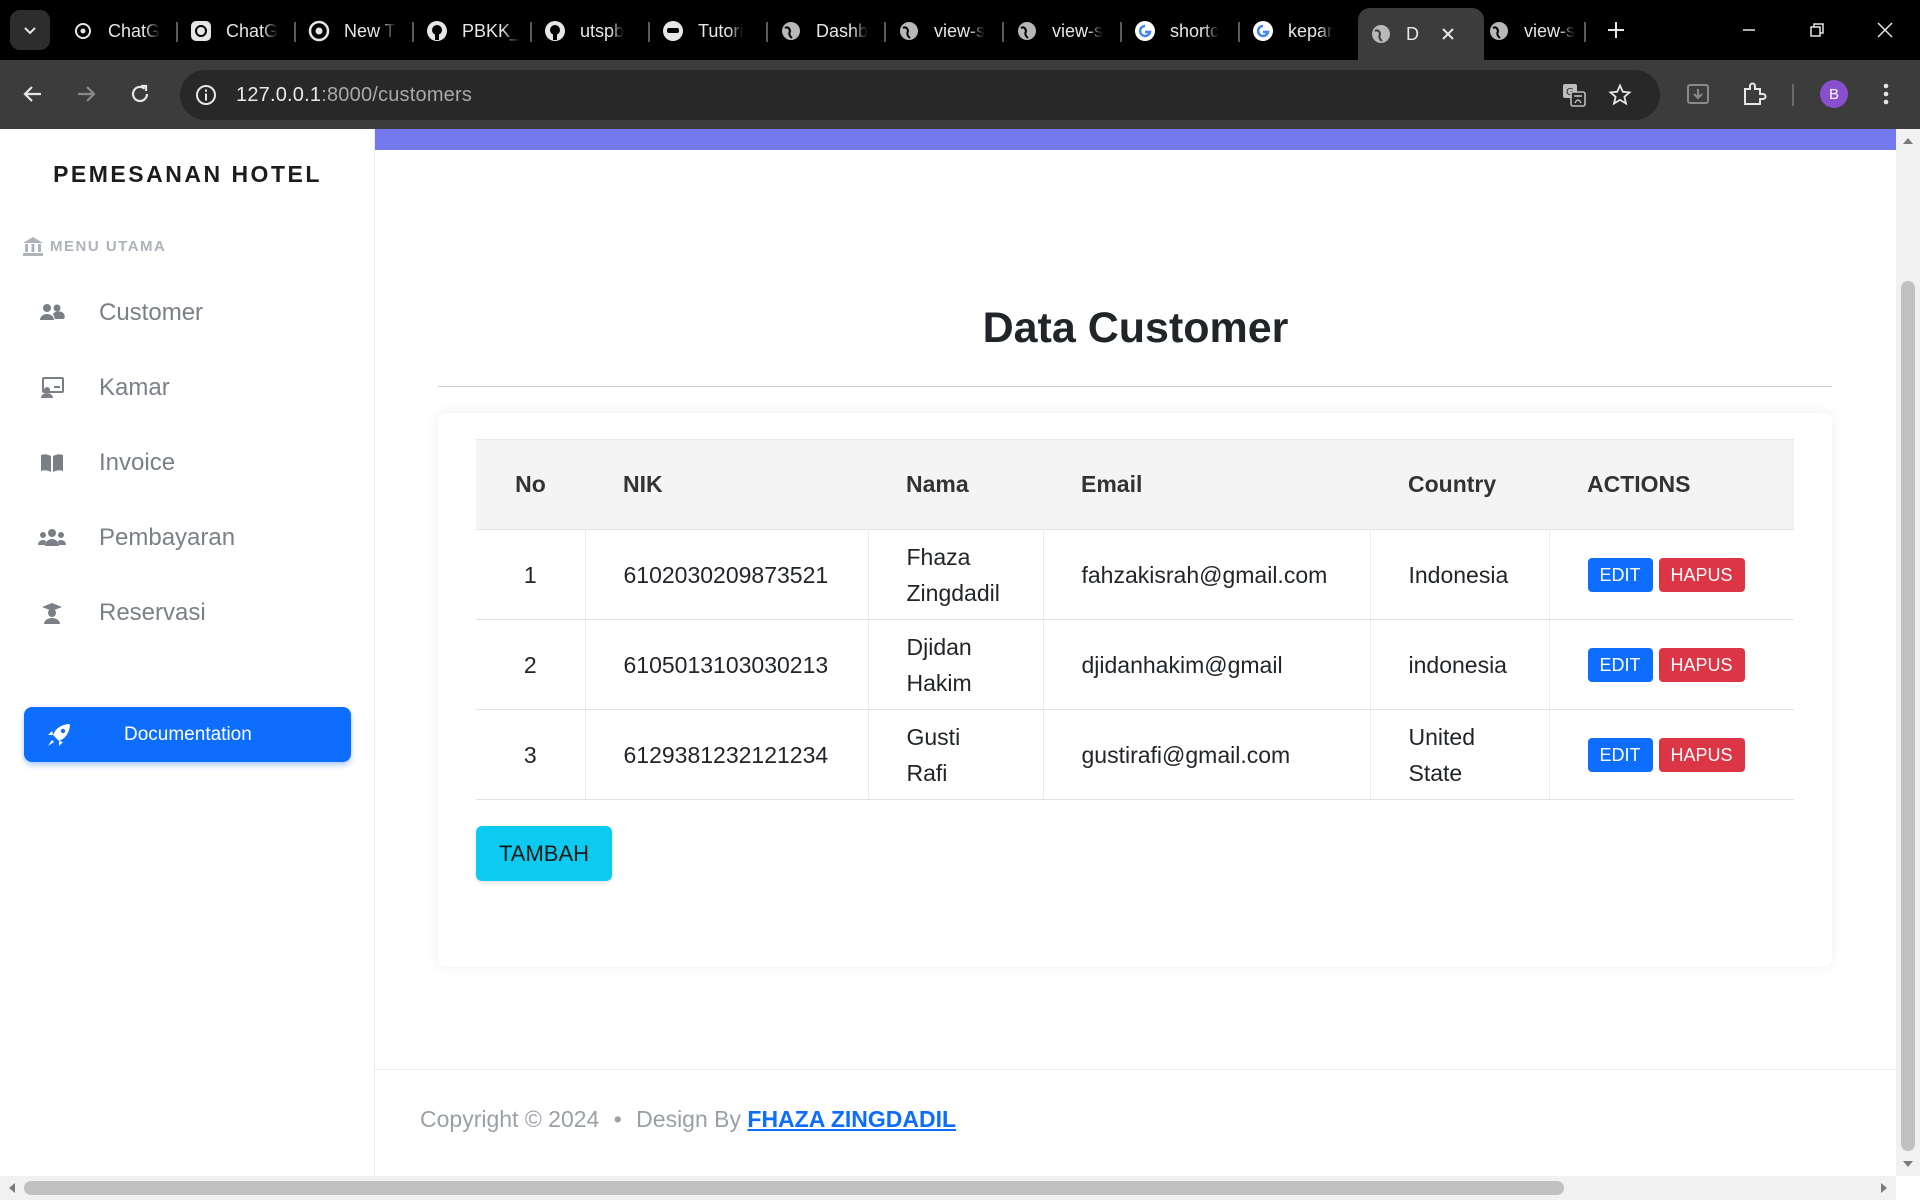  Describe the element at coordinates (1460, 754) in the screenshot. I see `cell-country: United State` at that location.